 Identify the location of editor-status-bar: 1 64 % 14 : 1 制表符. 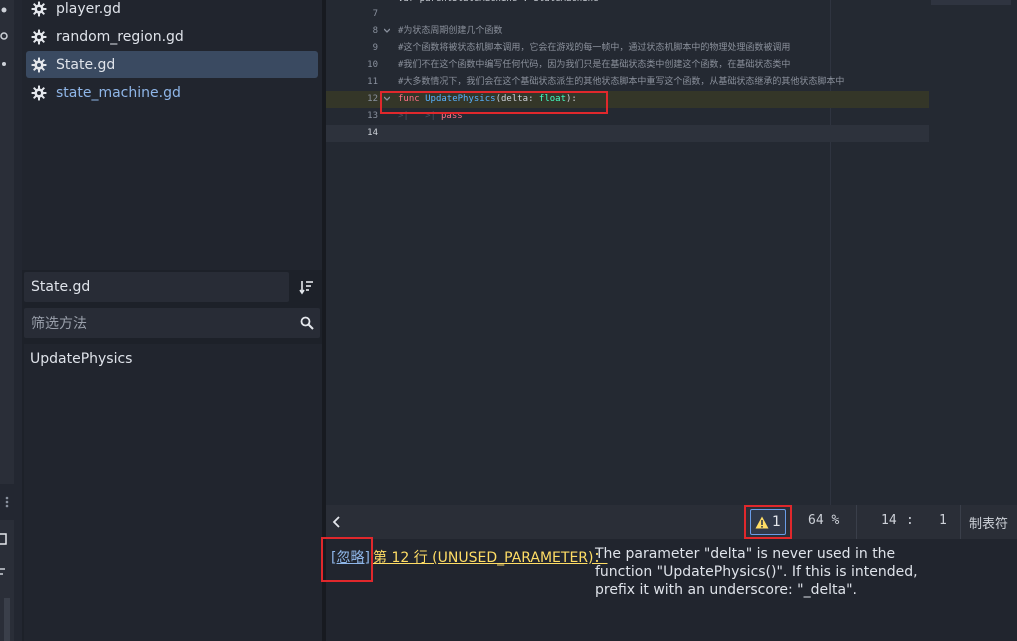
(671, 522).